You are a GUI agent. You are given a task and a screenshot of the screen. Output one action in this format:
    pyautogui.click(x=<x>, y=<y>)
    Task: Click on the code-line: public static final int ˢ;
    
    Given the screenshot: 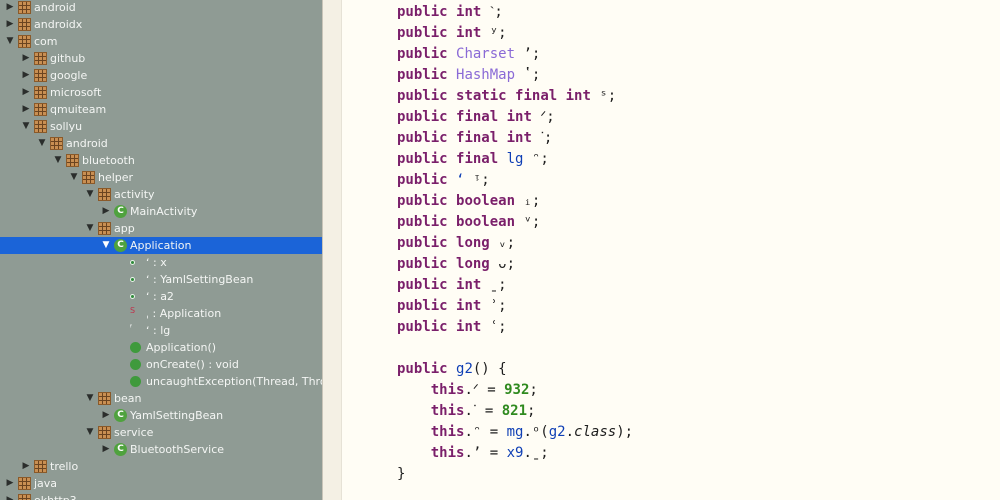 What is the action you would take?
    pyautogui.click(x=506, y=96)
    